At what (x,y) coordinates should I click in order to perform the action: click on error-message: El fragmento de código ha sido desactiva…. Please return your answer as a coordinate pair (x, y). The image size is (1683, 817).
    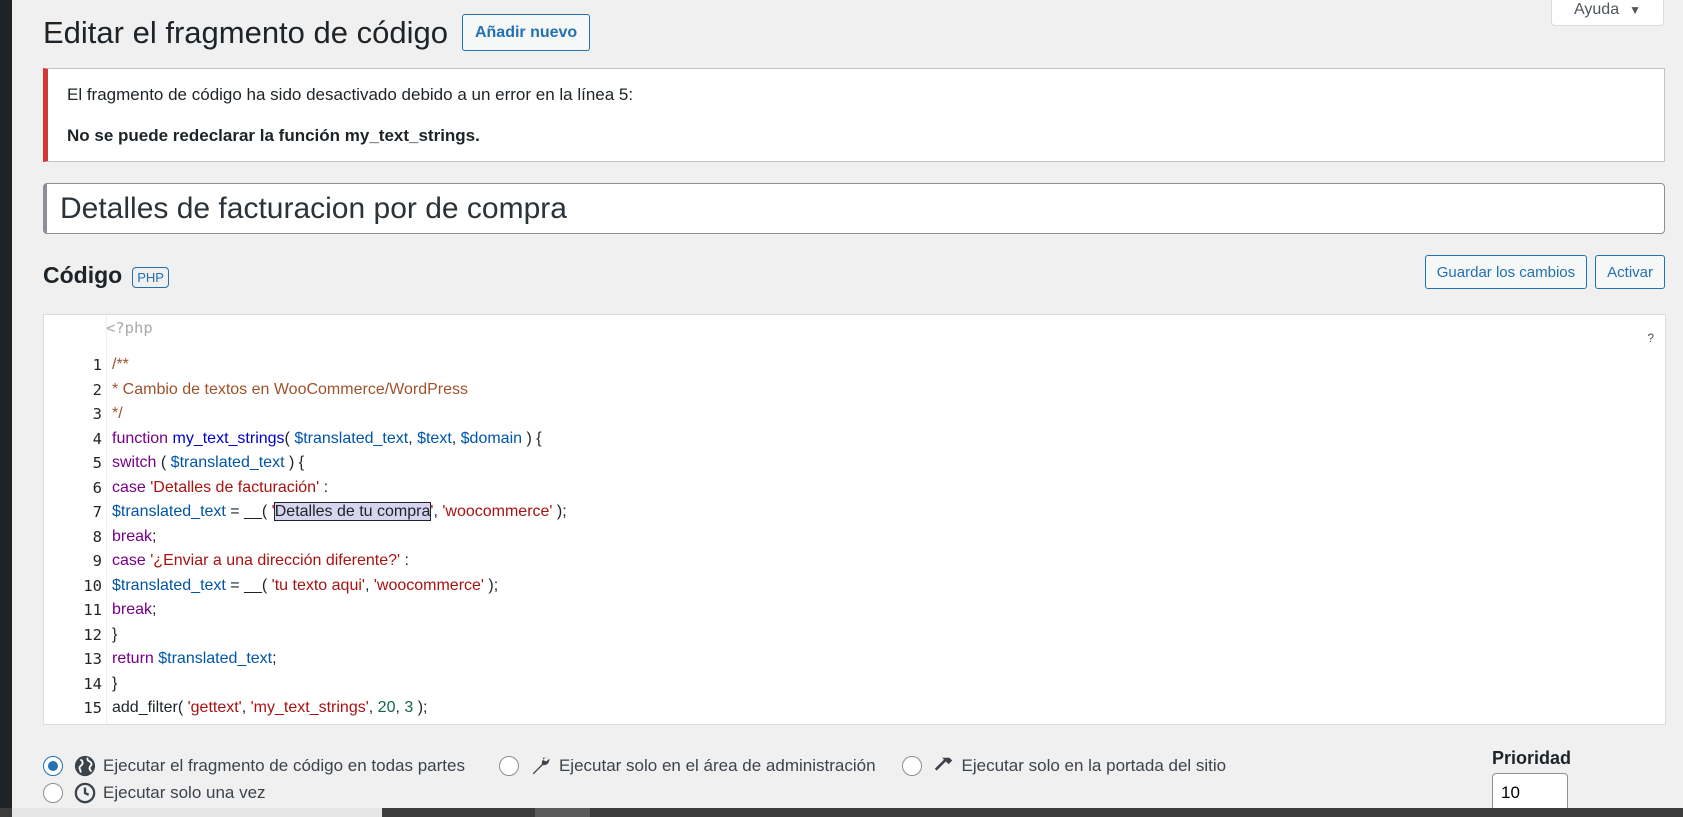
    Looking at the image, I should click on (350, 94).